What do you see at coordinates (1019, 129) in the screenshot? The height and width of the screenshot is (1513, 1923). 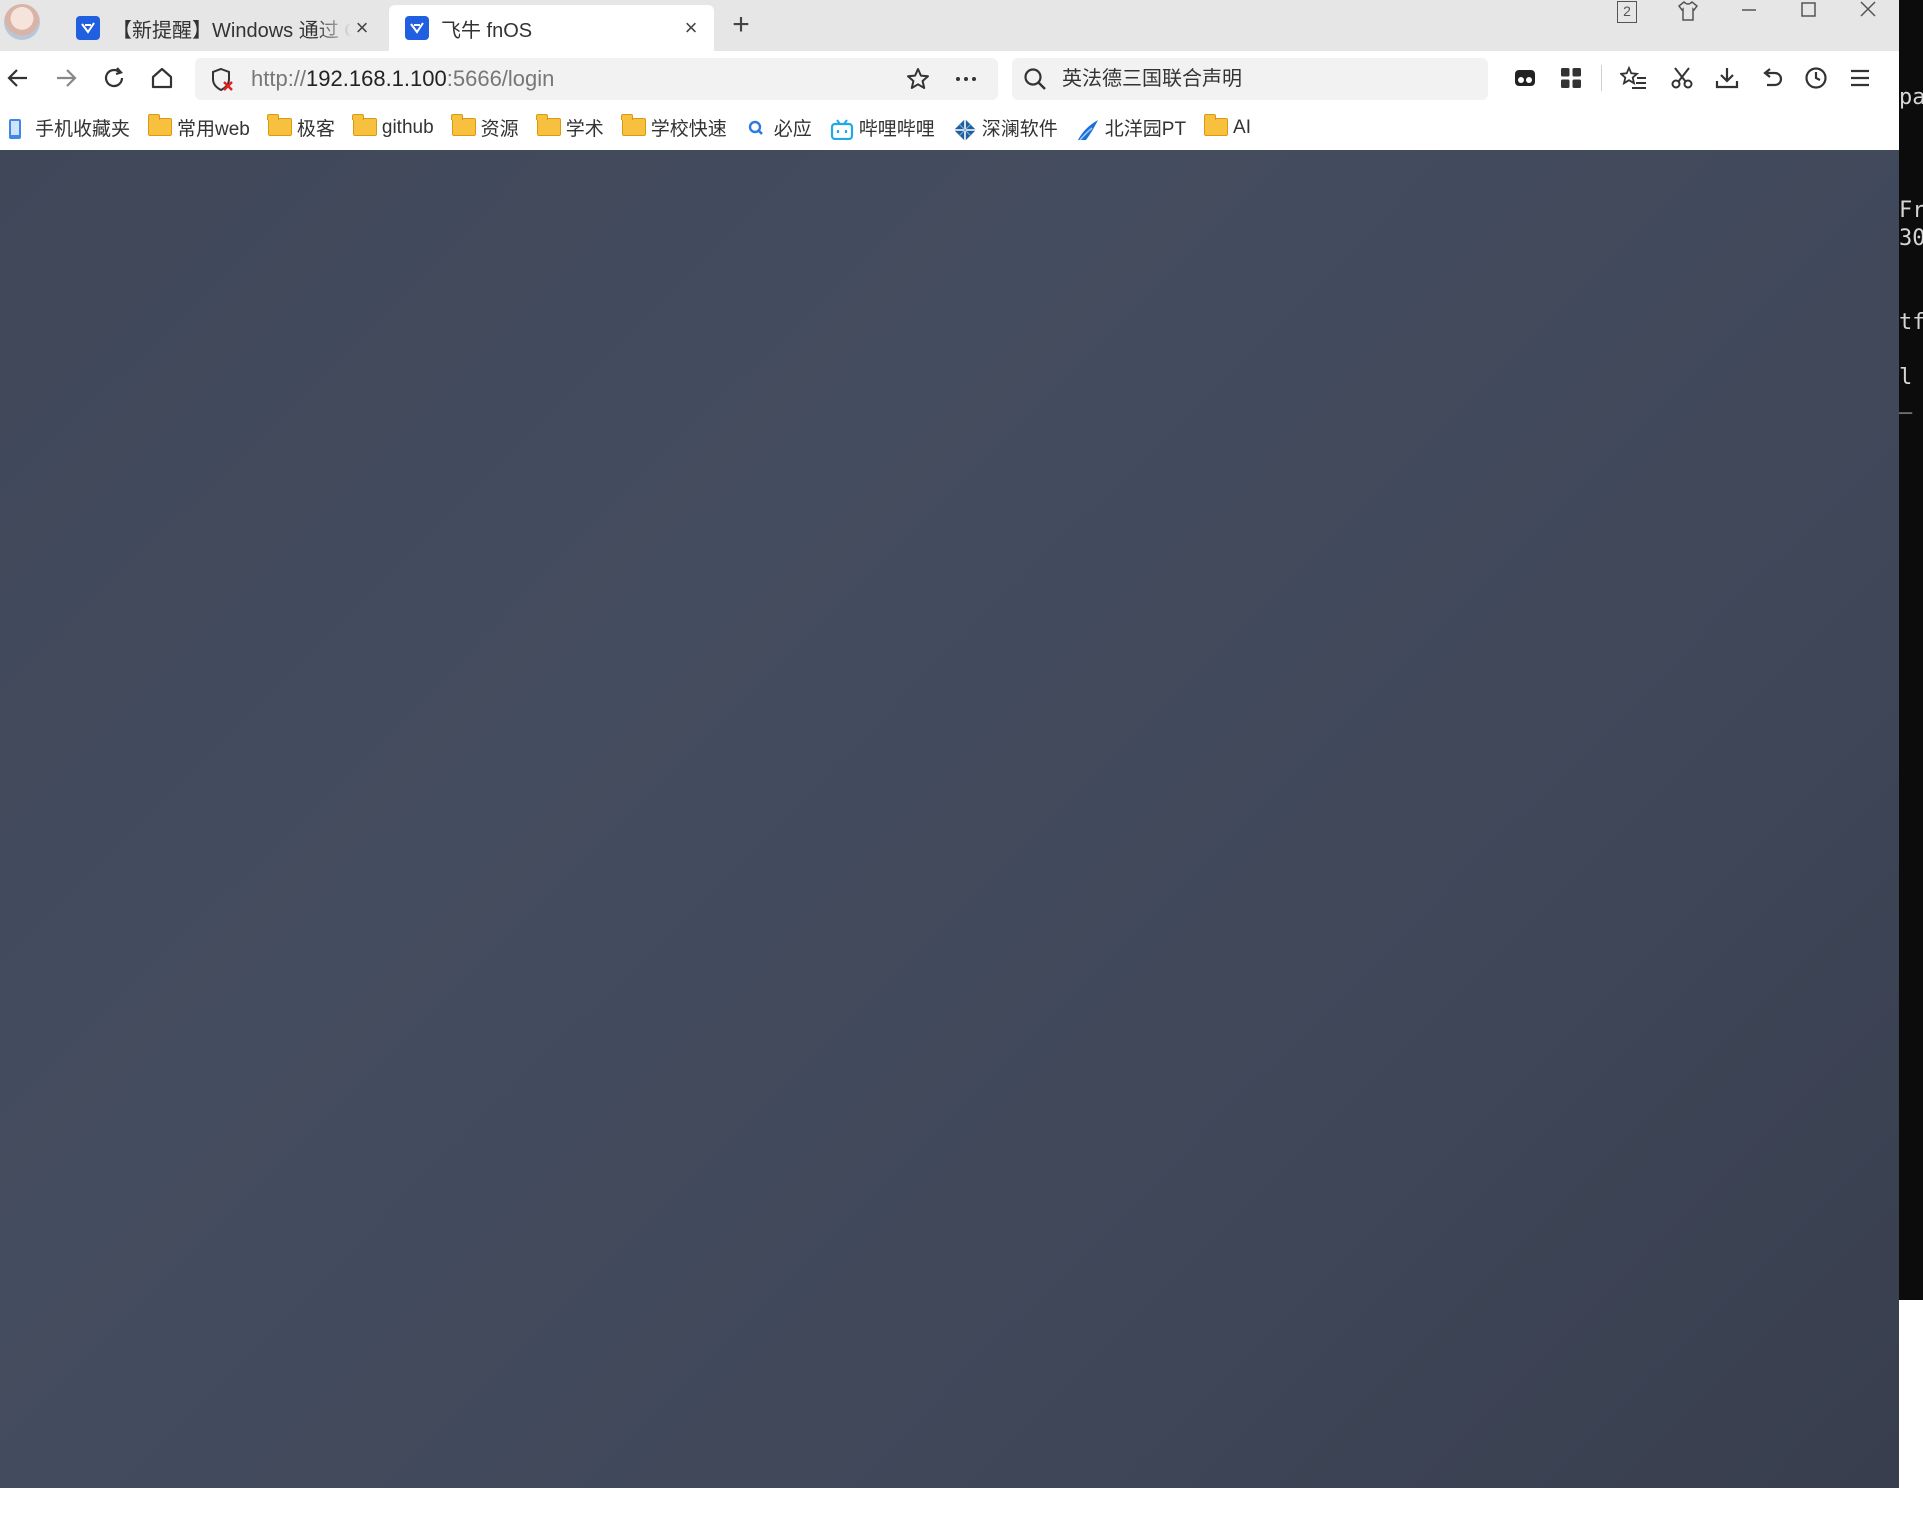 I see `bookmark-label: 深澜软件` at bounding box center [1019, 129].